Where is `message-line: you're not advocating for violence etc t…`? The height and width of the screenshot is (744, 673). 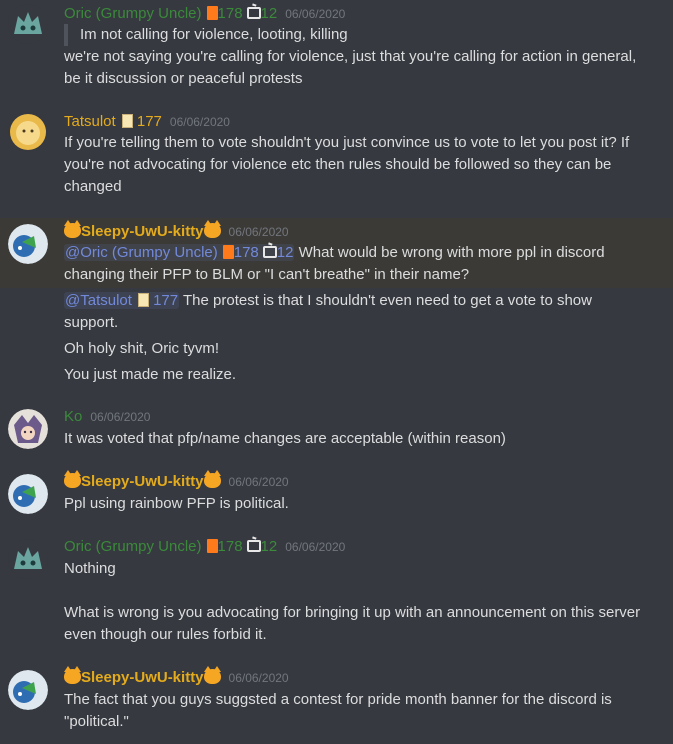
message-line: you're not advocating for violence etc t… is located at coordinates (338, 164).